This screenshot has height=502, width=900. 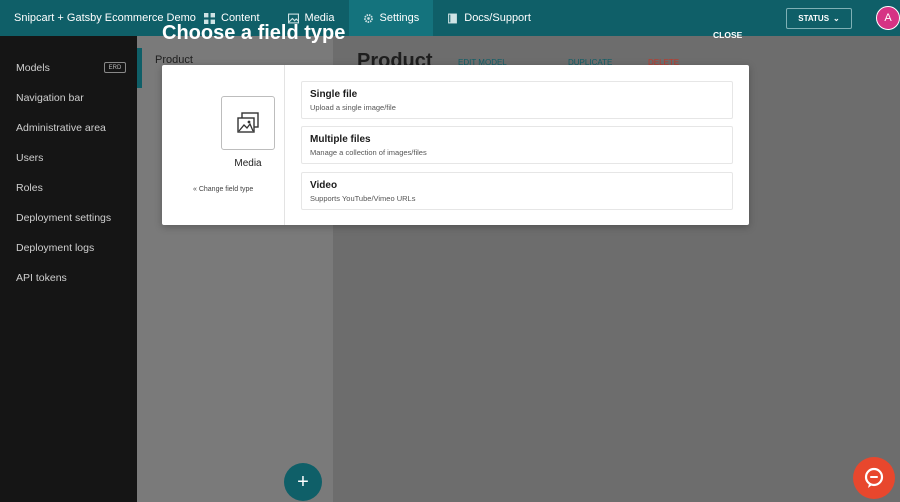 What do you see at coordinates (29, 188) in the screenshot?
I see `sidebar-item-roles: Roles` at bounding box center [29, 188].